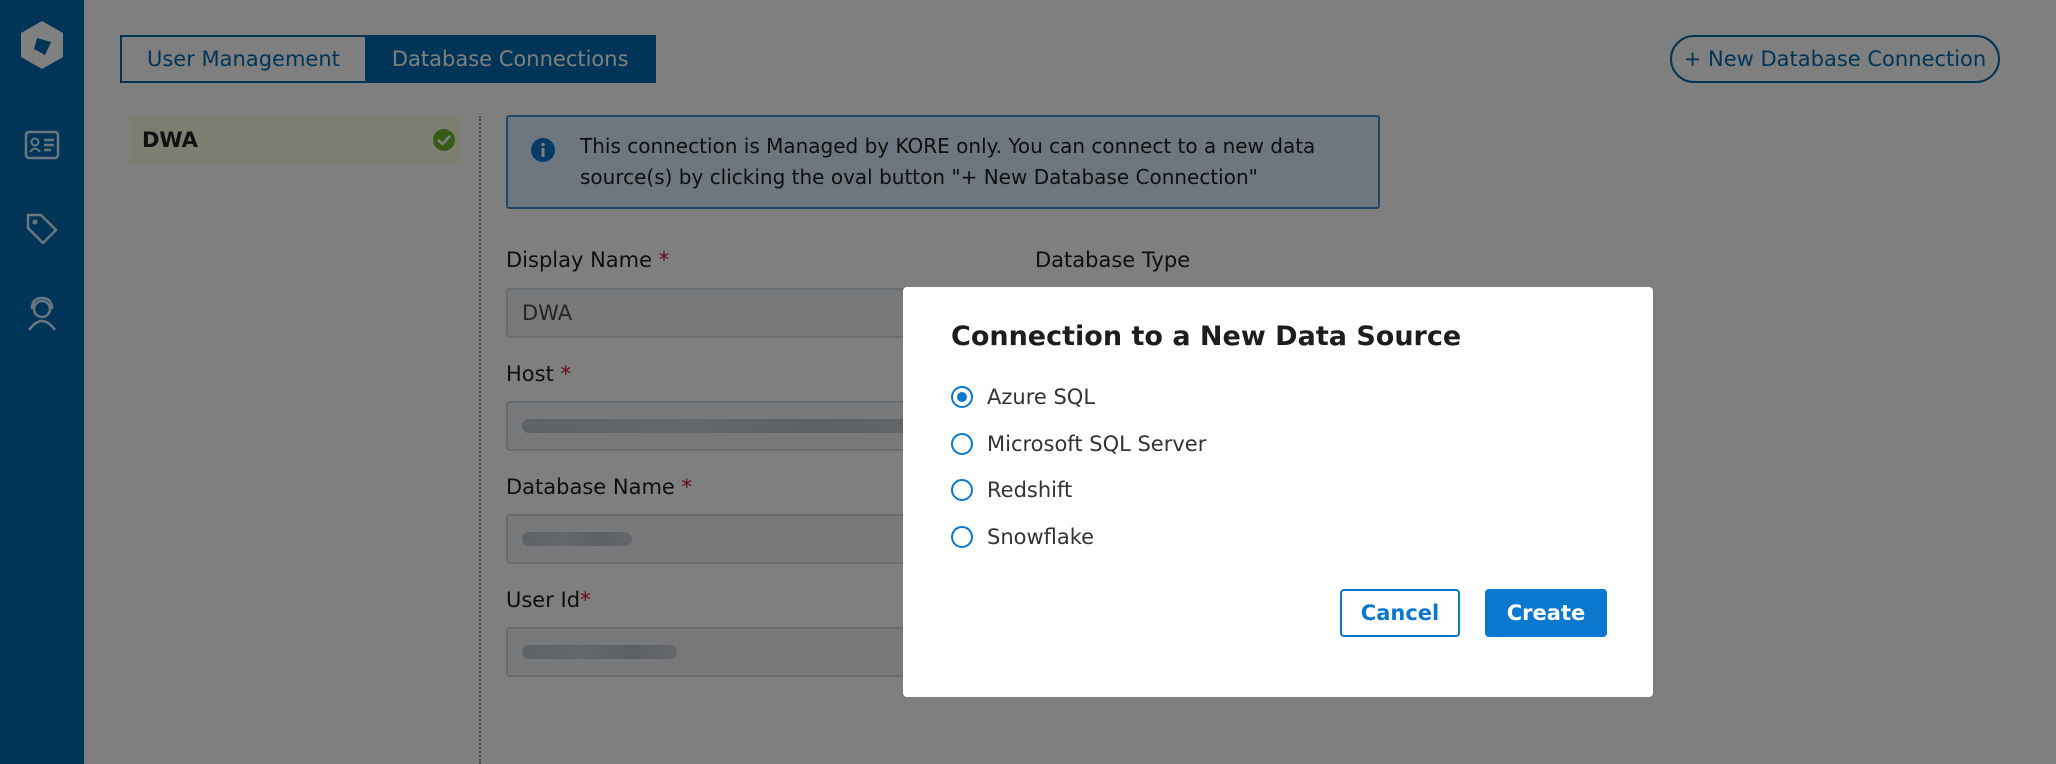  What do you see at coordinates (1041, 397) in the screenshot?
I see `radio-label: Azure SQL` at bounding box center [1041, 397].